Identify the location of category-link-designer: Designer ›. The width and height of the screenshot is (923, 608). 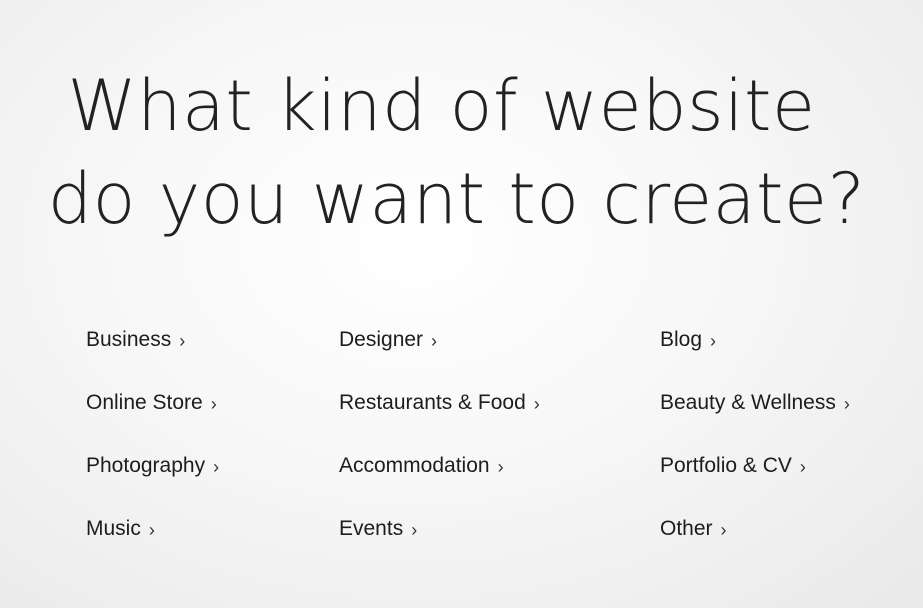
(439, 353).